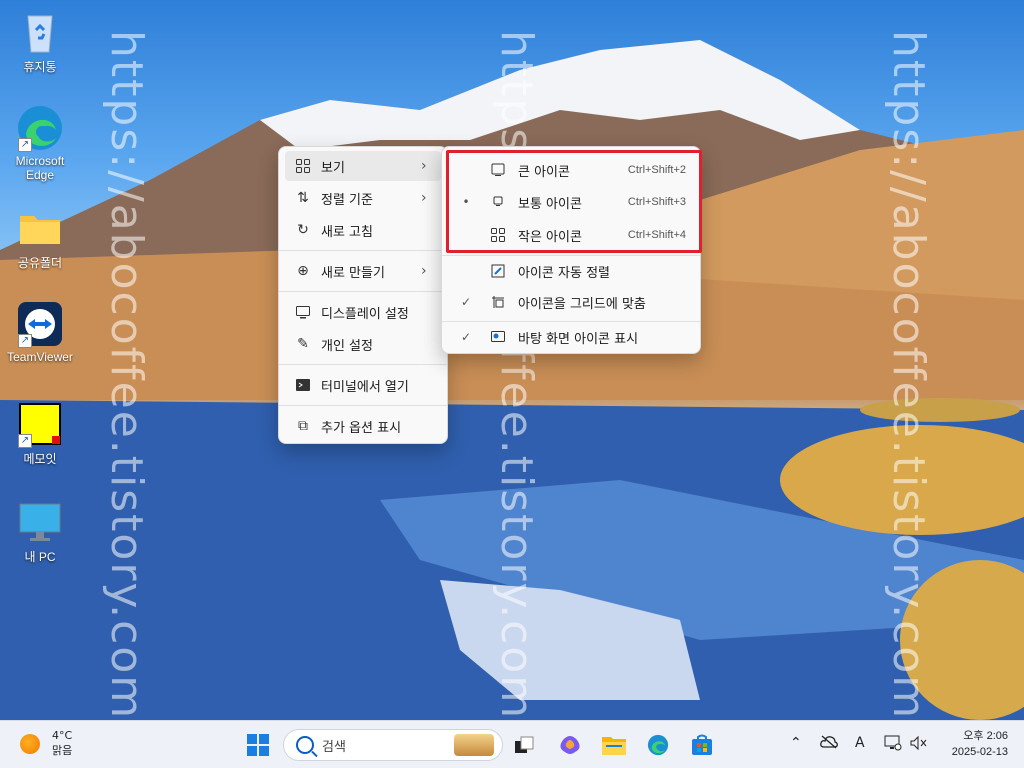 The height and width of the screenshot is (768, 1024). Describe the element at coordinates (303, 198) in the screenshot. I see `sort-icon: ⇅` at that location.